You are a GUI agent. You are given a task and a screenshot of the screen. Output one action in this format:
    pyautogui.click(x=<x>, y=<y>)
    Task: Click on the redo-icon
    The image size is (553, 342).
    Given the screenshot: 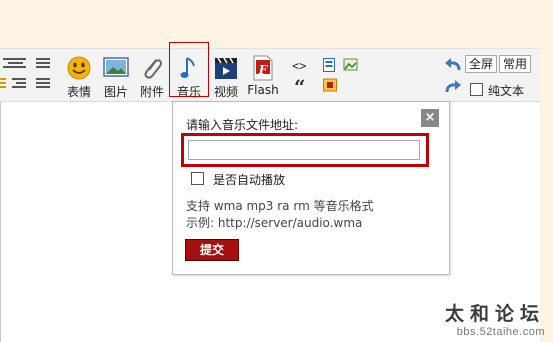 What is the action you would take?
    pyautogui.click(x=453, y=87)
    